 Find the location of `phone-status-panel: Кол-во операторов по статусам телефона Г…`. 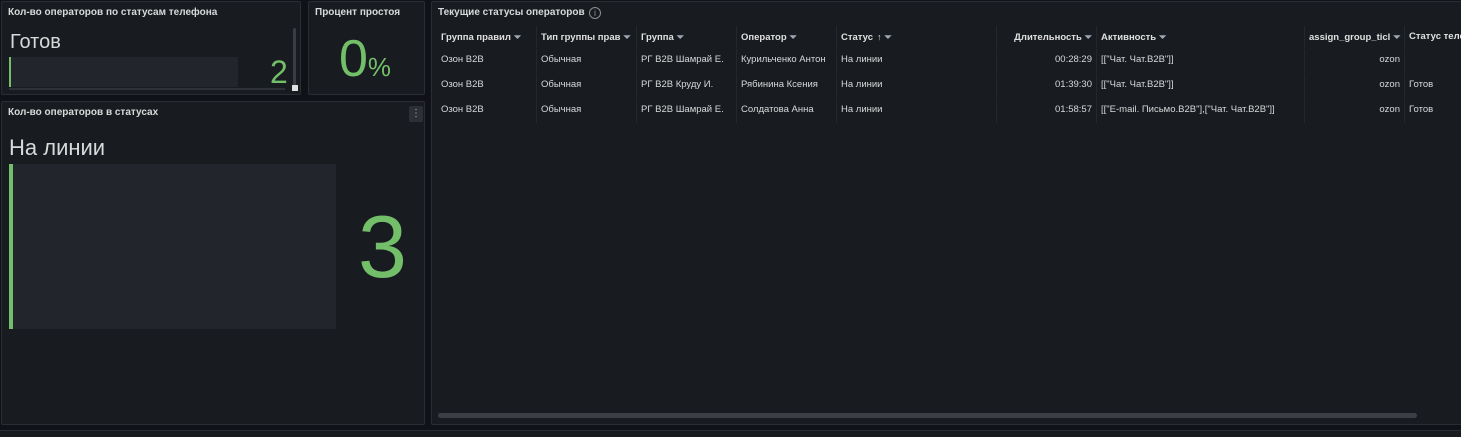

phone-status-panel: Кол-во операторов по статусам телефона Г… is located at coordinates (151, 48).